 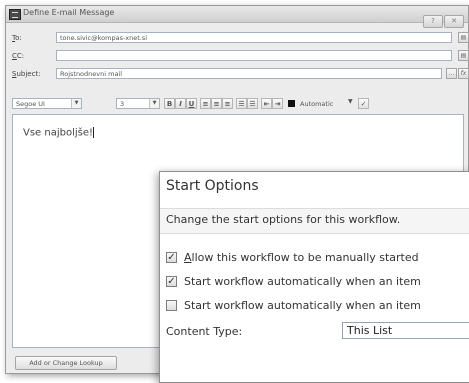 I want to click on window-title: Define E-mail Message, so click(x=69, y=12).